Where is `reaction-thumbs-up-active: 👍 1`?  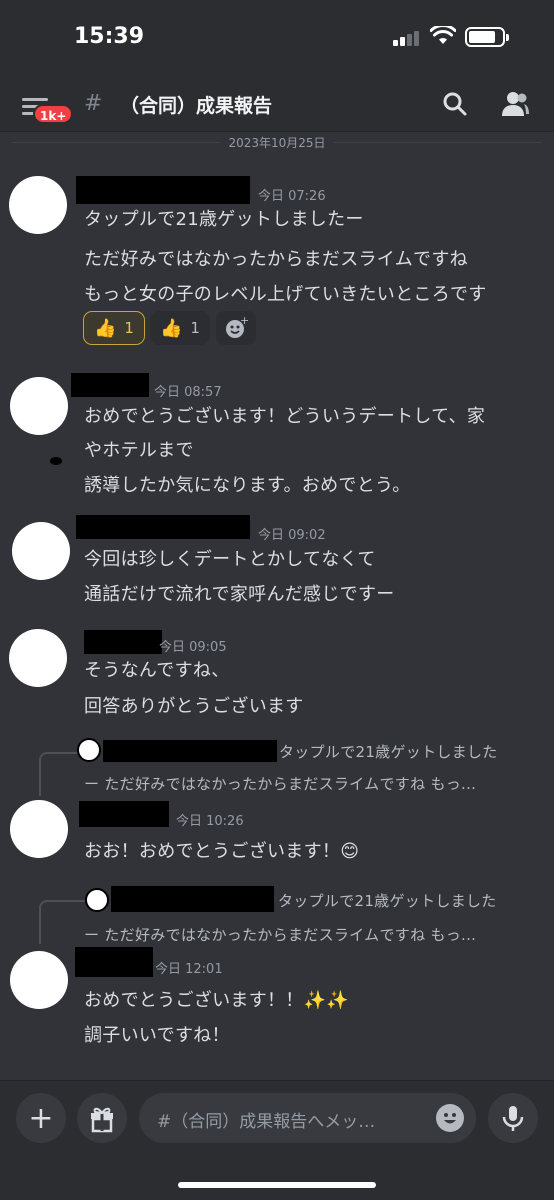
reaction-thumbs-up-active: 👍 1 is located at coordinates (114, 328).